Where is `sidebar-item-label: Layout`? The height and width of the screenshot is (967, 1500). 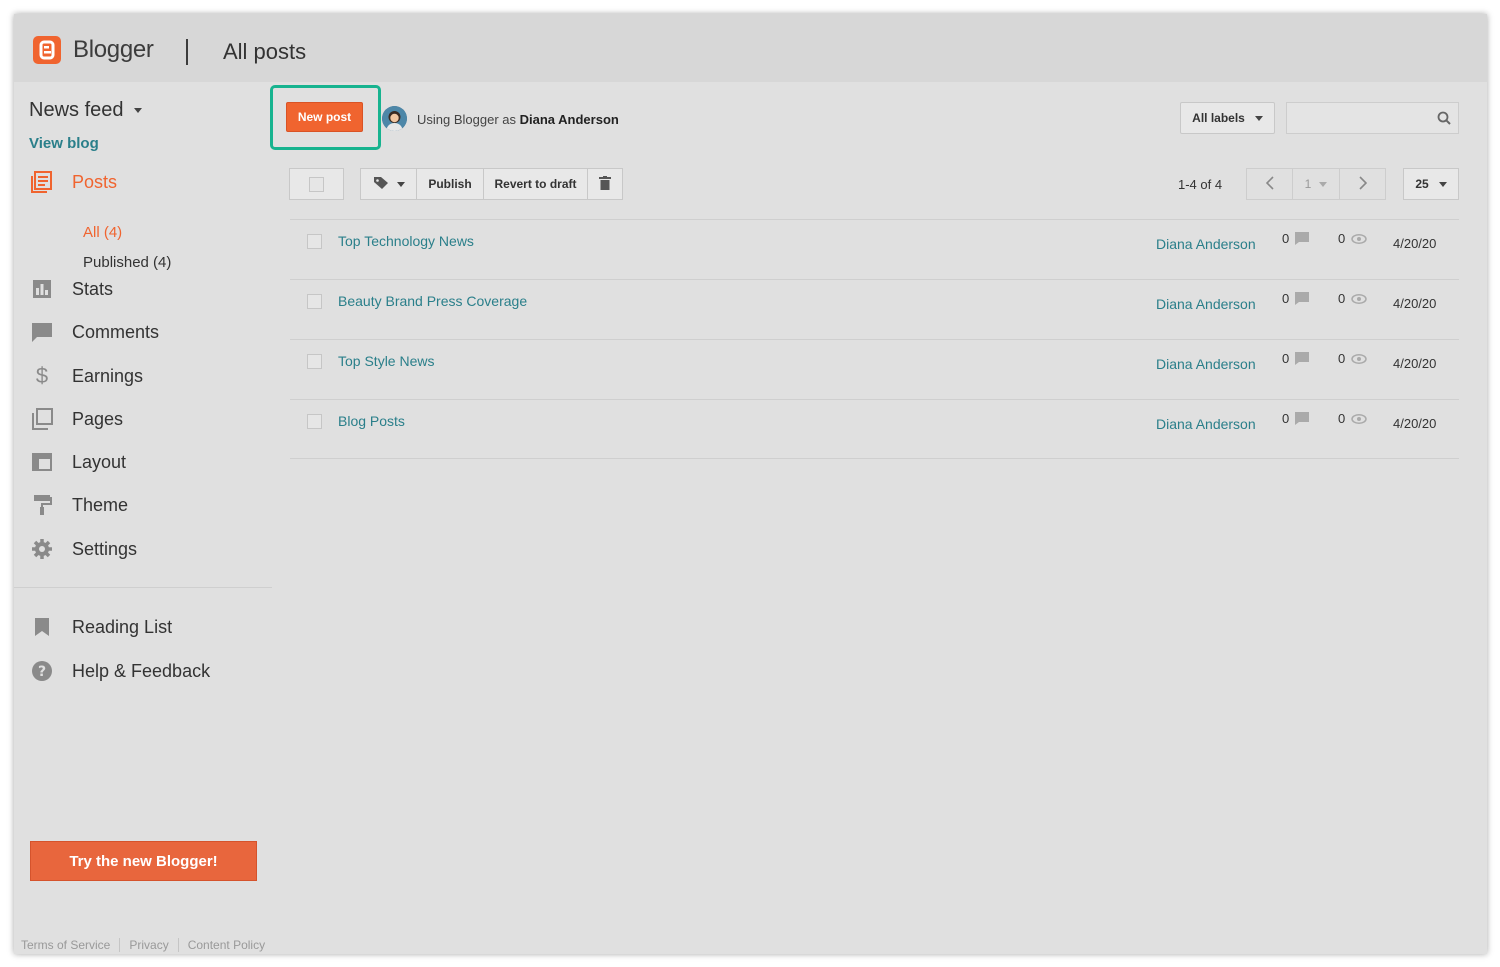 sidebar-item-label: Layout is located at coordinates (99, 461).